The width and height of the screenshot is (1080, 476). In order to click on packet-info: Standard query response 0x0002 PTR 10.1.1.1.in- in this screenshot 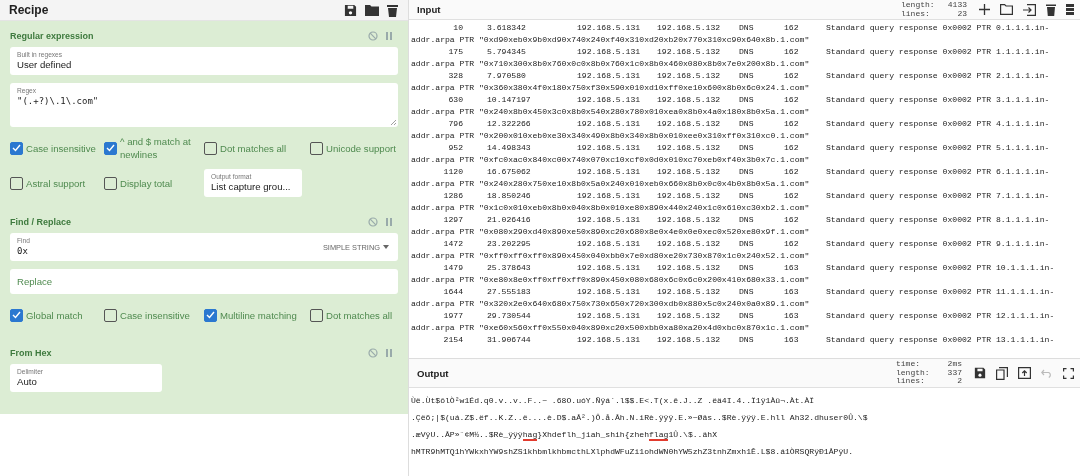, I will do `click(940, 268)`.